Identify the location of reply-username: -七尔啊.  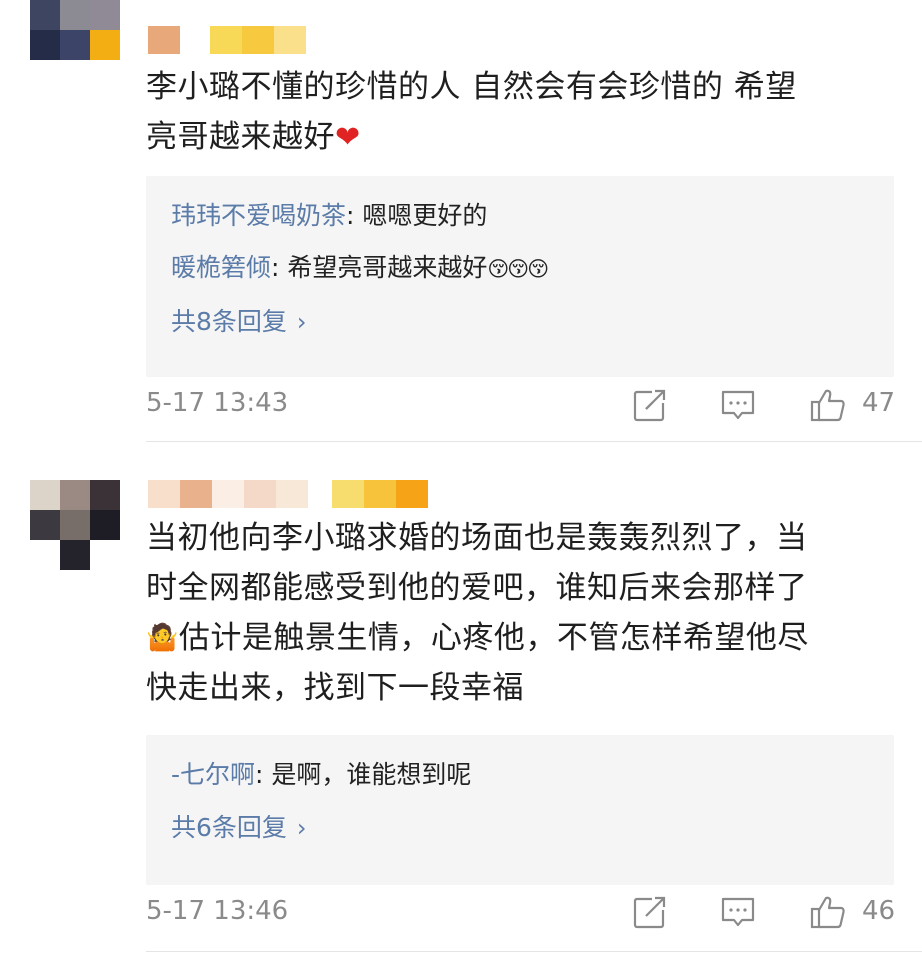
(213, 774).